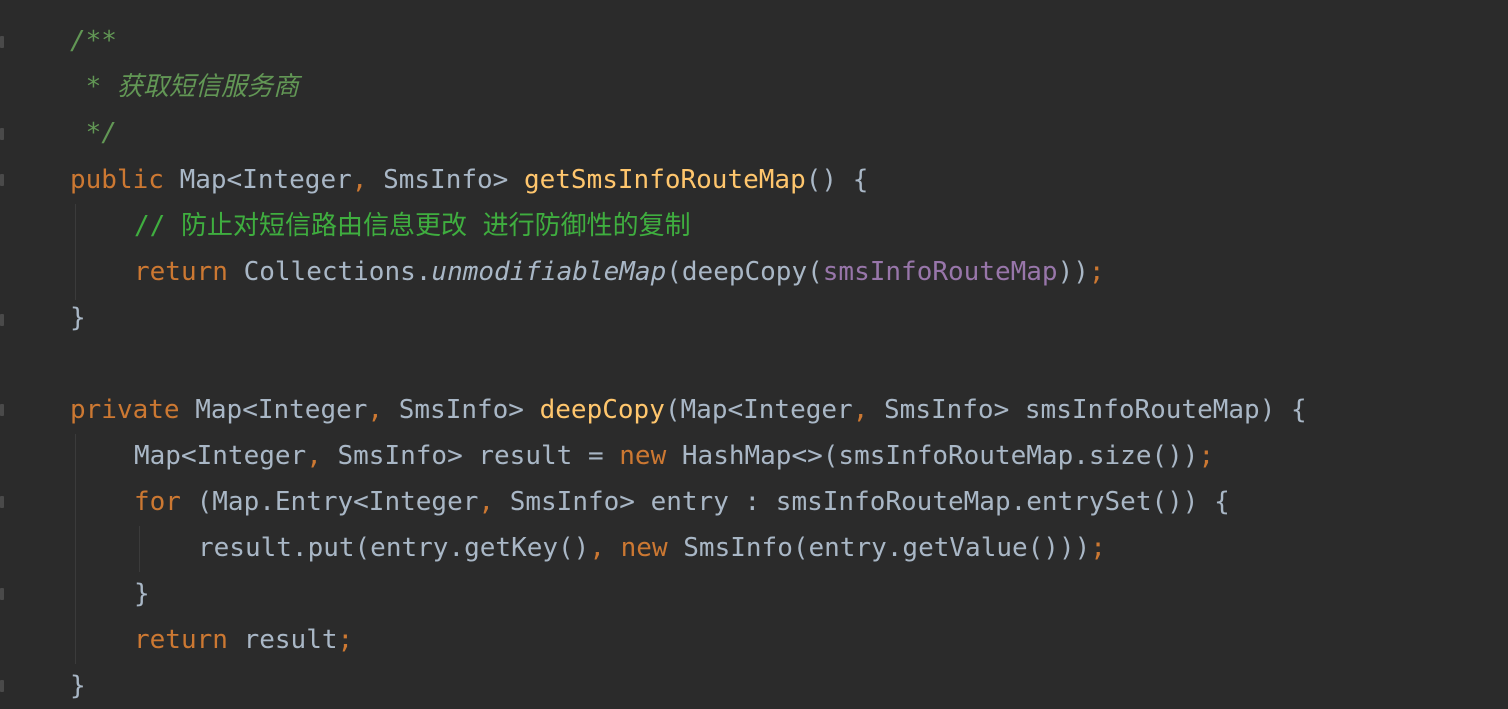  I want to click on method-name-token: deepCopy, so click(602, 410).